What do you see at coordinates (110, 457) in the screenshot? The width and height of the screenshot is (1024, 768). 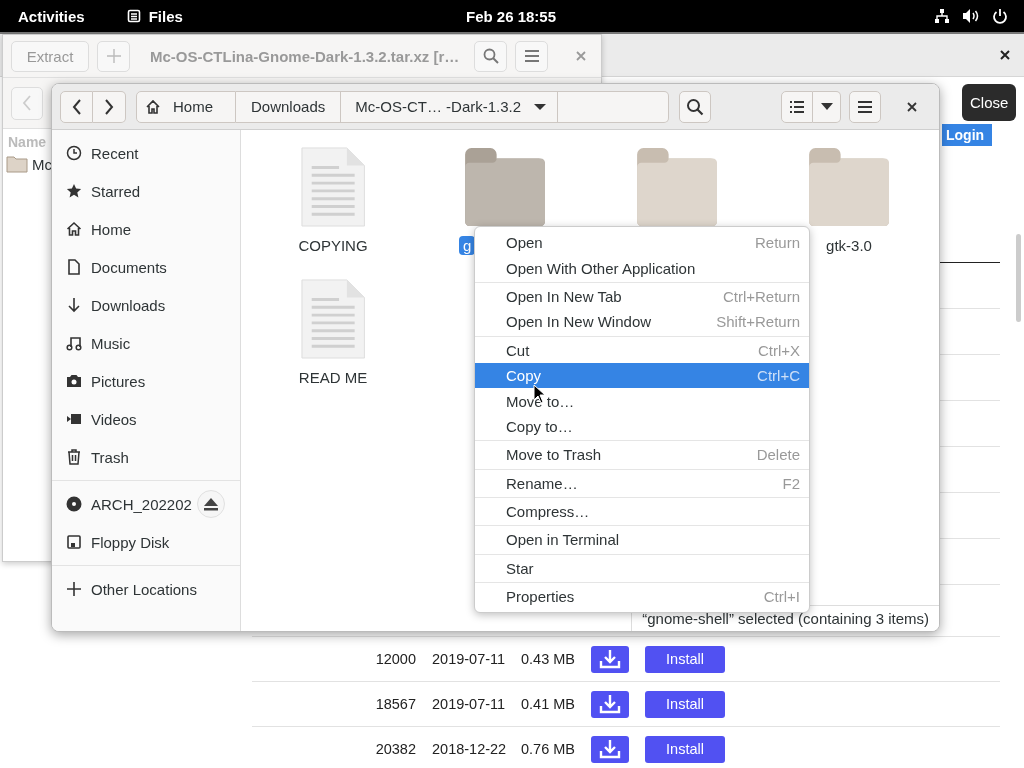 I see `sidebar-item: Trash` at bounding box center [110, 457].